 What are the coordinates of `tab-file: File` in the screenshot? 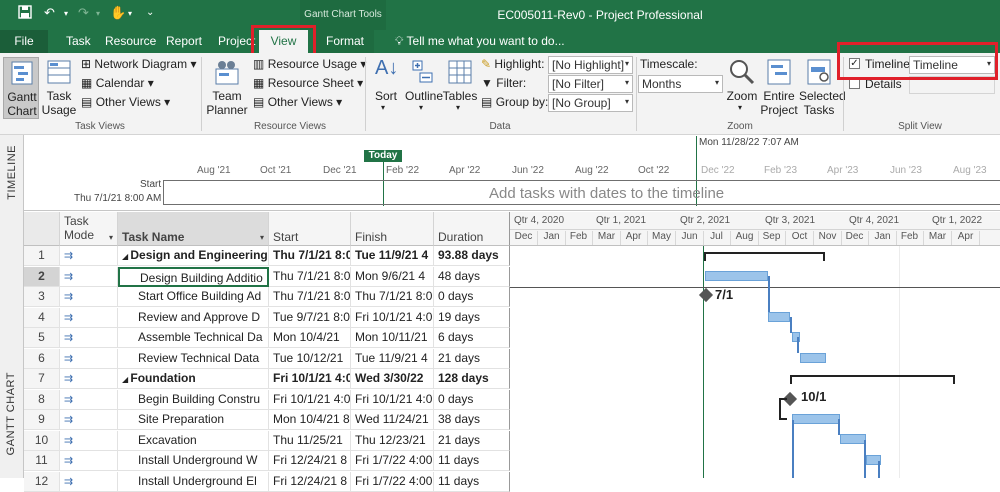 It's located at (24, 41).